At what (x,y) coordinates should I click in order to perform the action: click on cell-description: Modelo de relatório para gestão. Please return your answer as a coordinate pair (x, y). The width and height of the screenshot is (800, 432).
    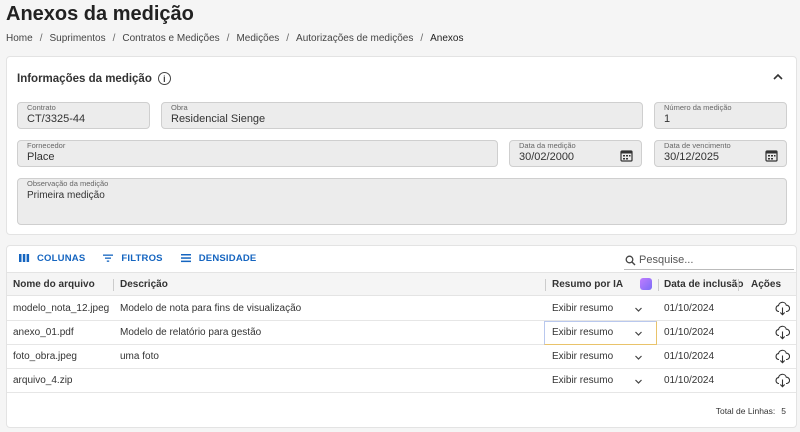
    Looking at the image, I should click on (191, 332).